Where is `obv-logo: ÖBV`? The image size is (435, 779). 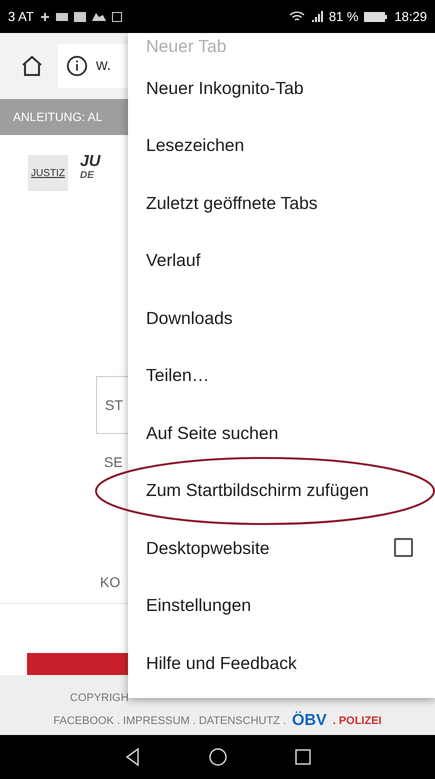
obv-logo: ÖBV is located at coordinates (309, 720).